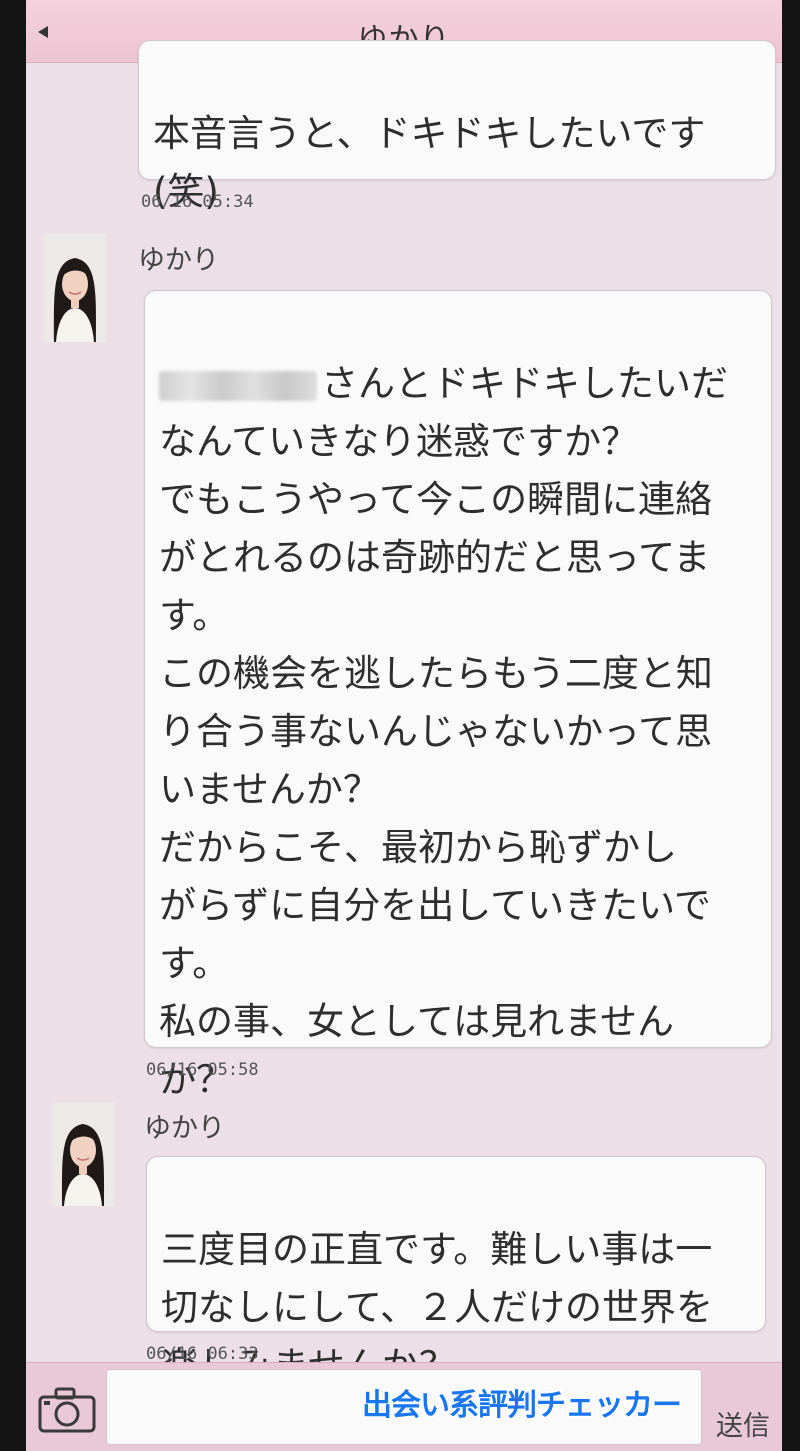  What do you see at coordinates (67, 1410) in the screenshot?
I see `camera-icon` at bounding box center [67, 1410].